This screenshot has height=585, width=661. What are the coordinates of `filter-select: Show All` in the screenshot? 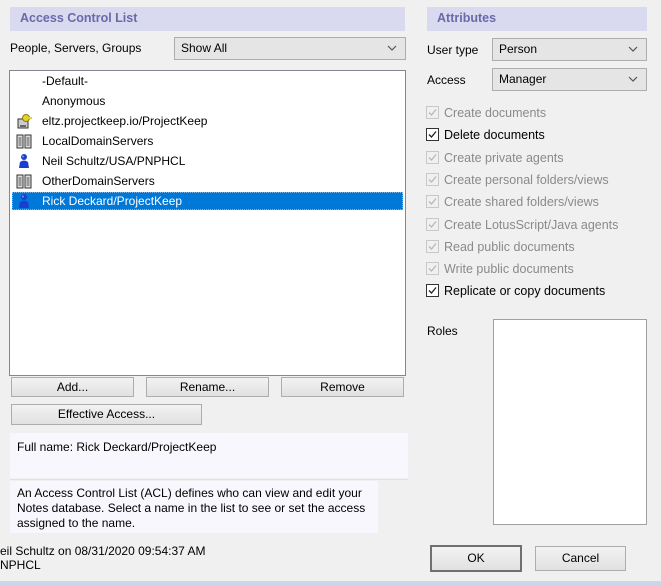 It's located at (290, 48).